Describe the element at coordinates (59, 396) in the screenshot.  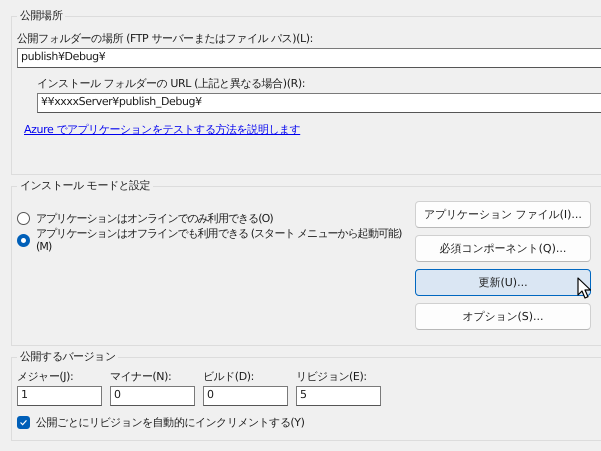
I see `text-field: 1` at that location.